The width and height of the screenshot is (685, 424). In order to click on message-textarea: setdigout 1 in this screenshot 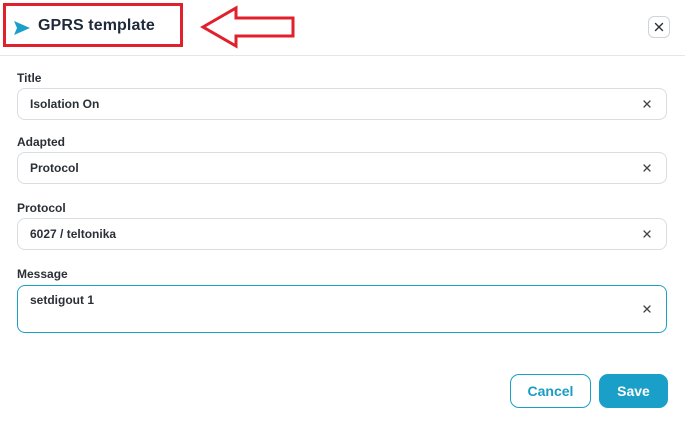, I will do `click(342, 309)`.